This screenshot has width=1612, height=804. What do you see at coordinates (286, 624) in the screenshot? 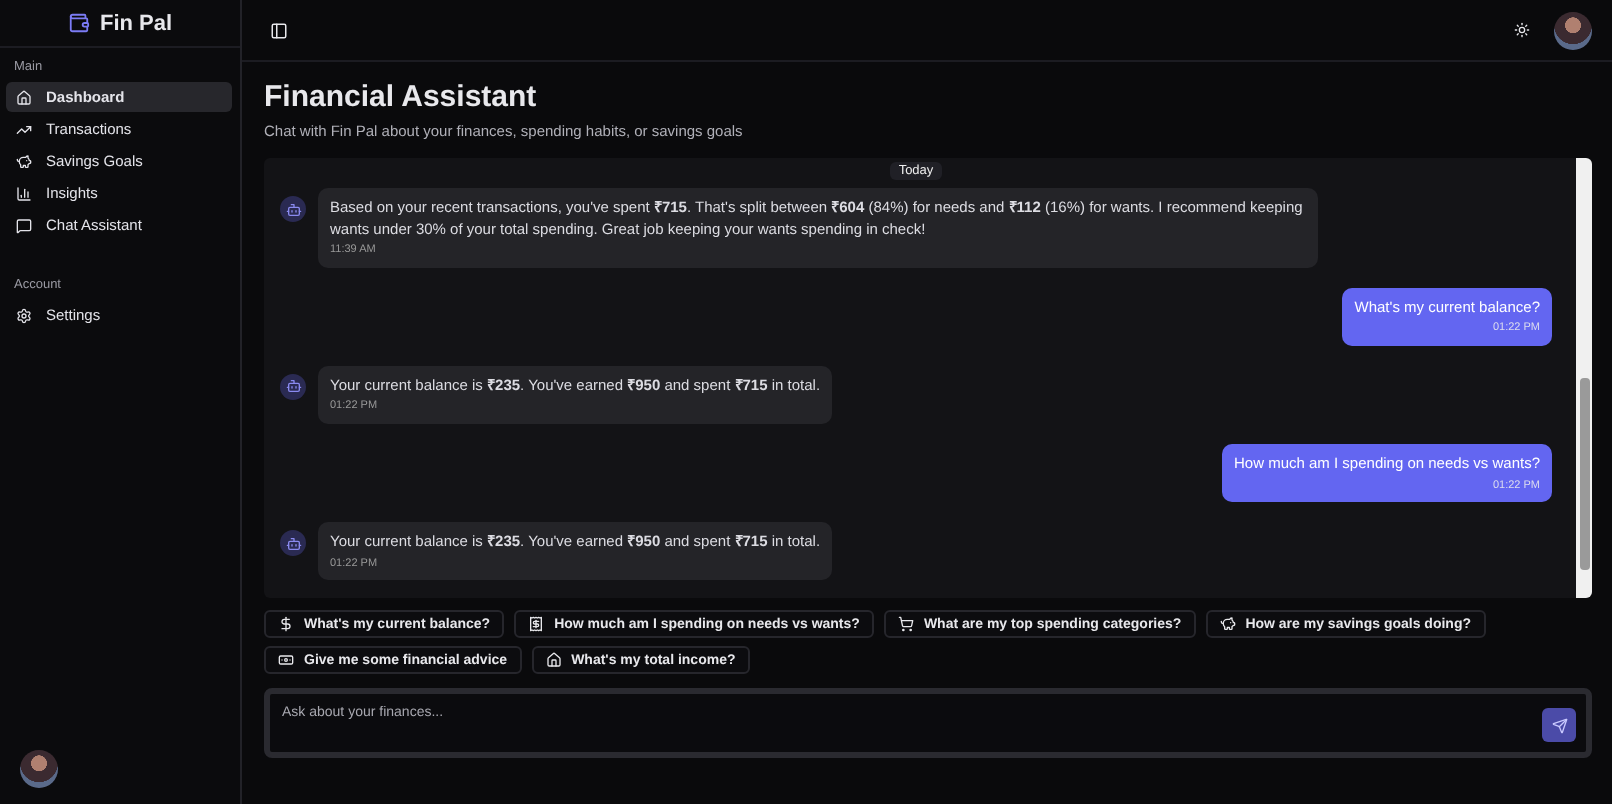
I see `dollar-icon` at bounding box center [286, 624].